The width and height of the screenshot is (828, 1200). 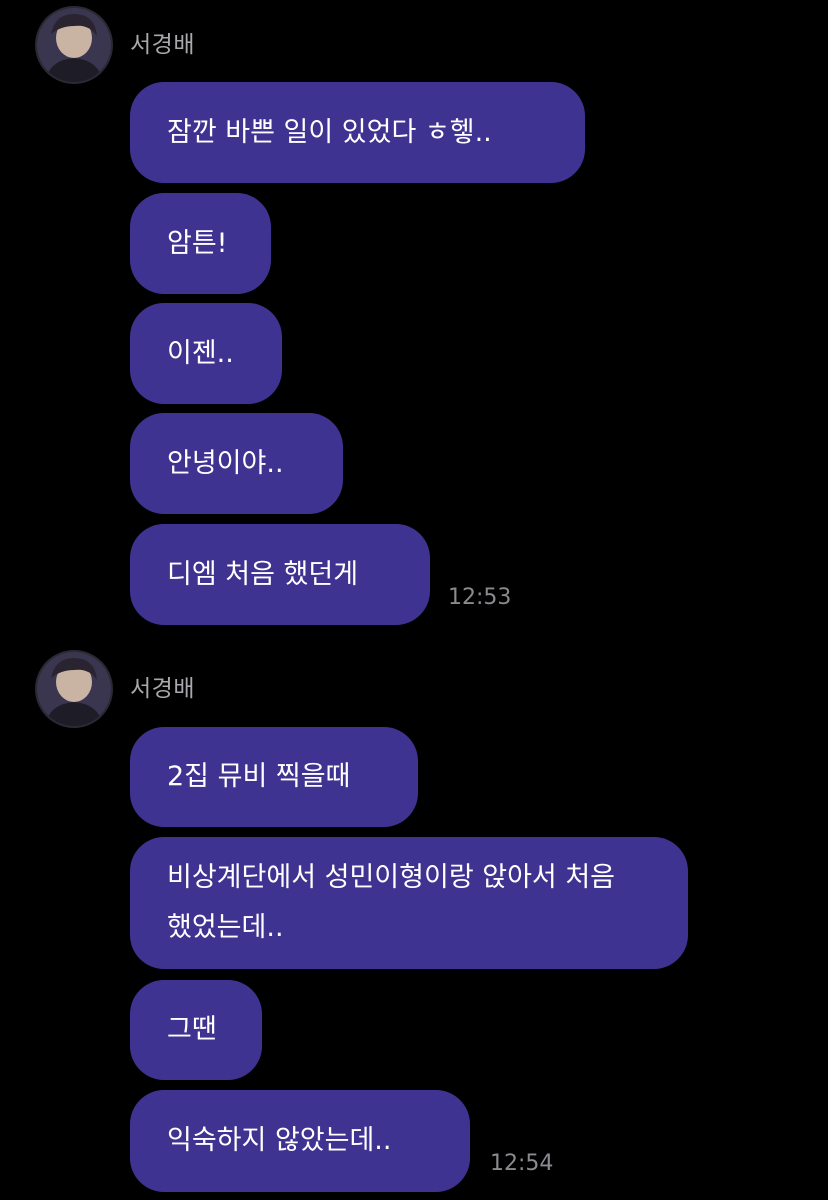 I want to click on message-bubble: 그땐, so click(x=196, y=1030).